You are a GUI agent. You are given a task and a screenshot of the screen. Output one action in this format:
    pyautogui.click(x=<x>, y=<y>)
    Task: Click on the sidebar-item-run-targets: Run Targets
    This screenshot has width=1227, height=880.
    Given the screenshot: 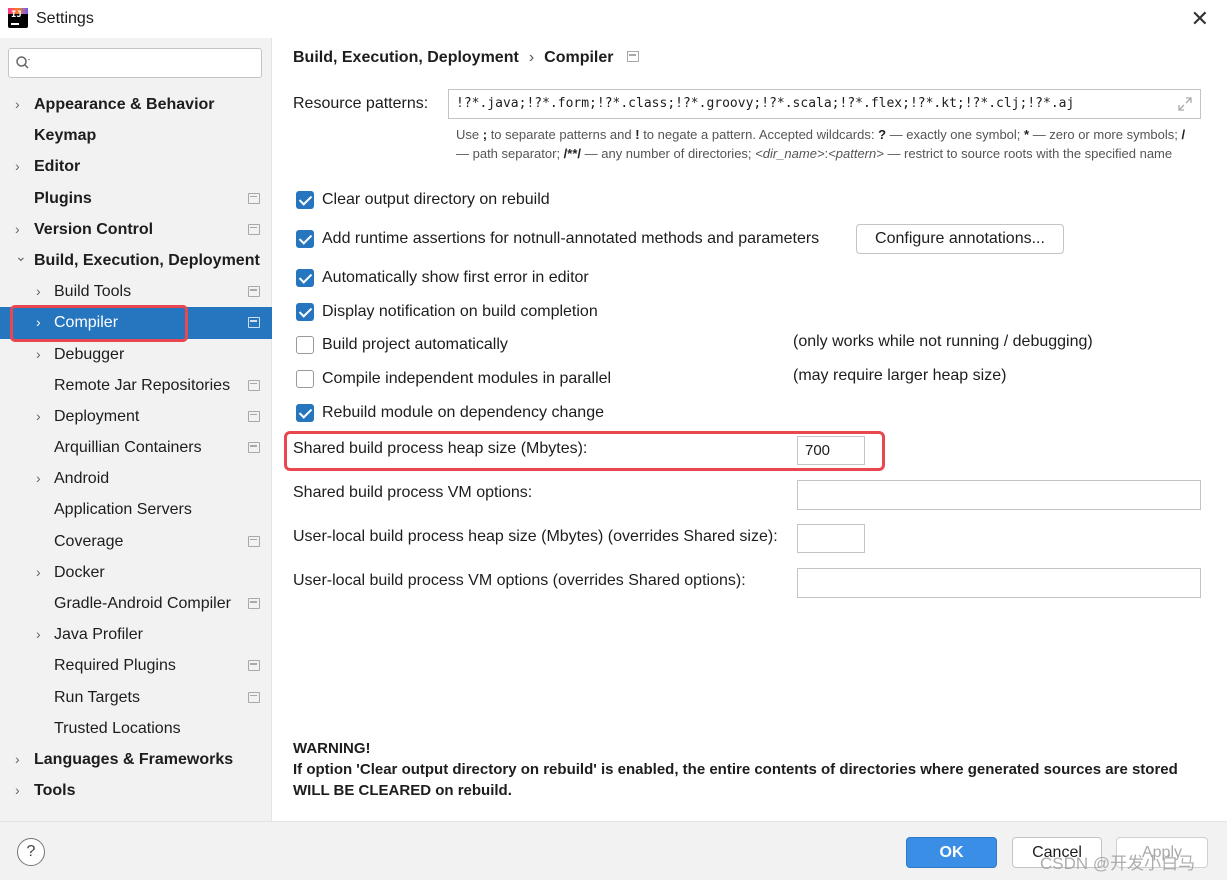 What is the action you would take?
    pyautogui.click(x=136, y=697)
    